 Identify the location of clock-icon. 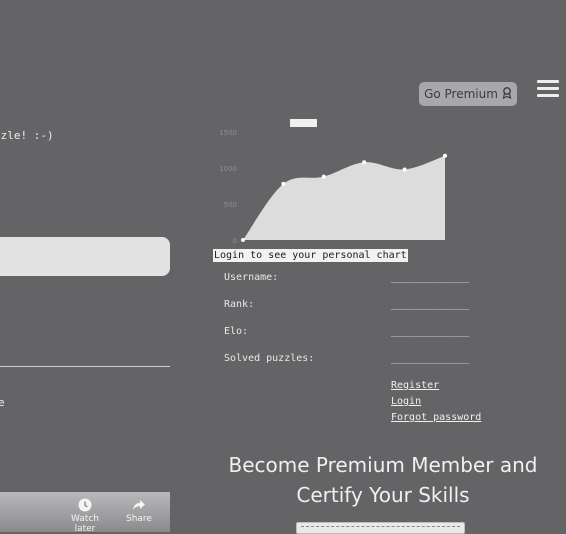
(85, 505).